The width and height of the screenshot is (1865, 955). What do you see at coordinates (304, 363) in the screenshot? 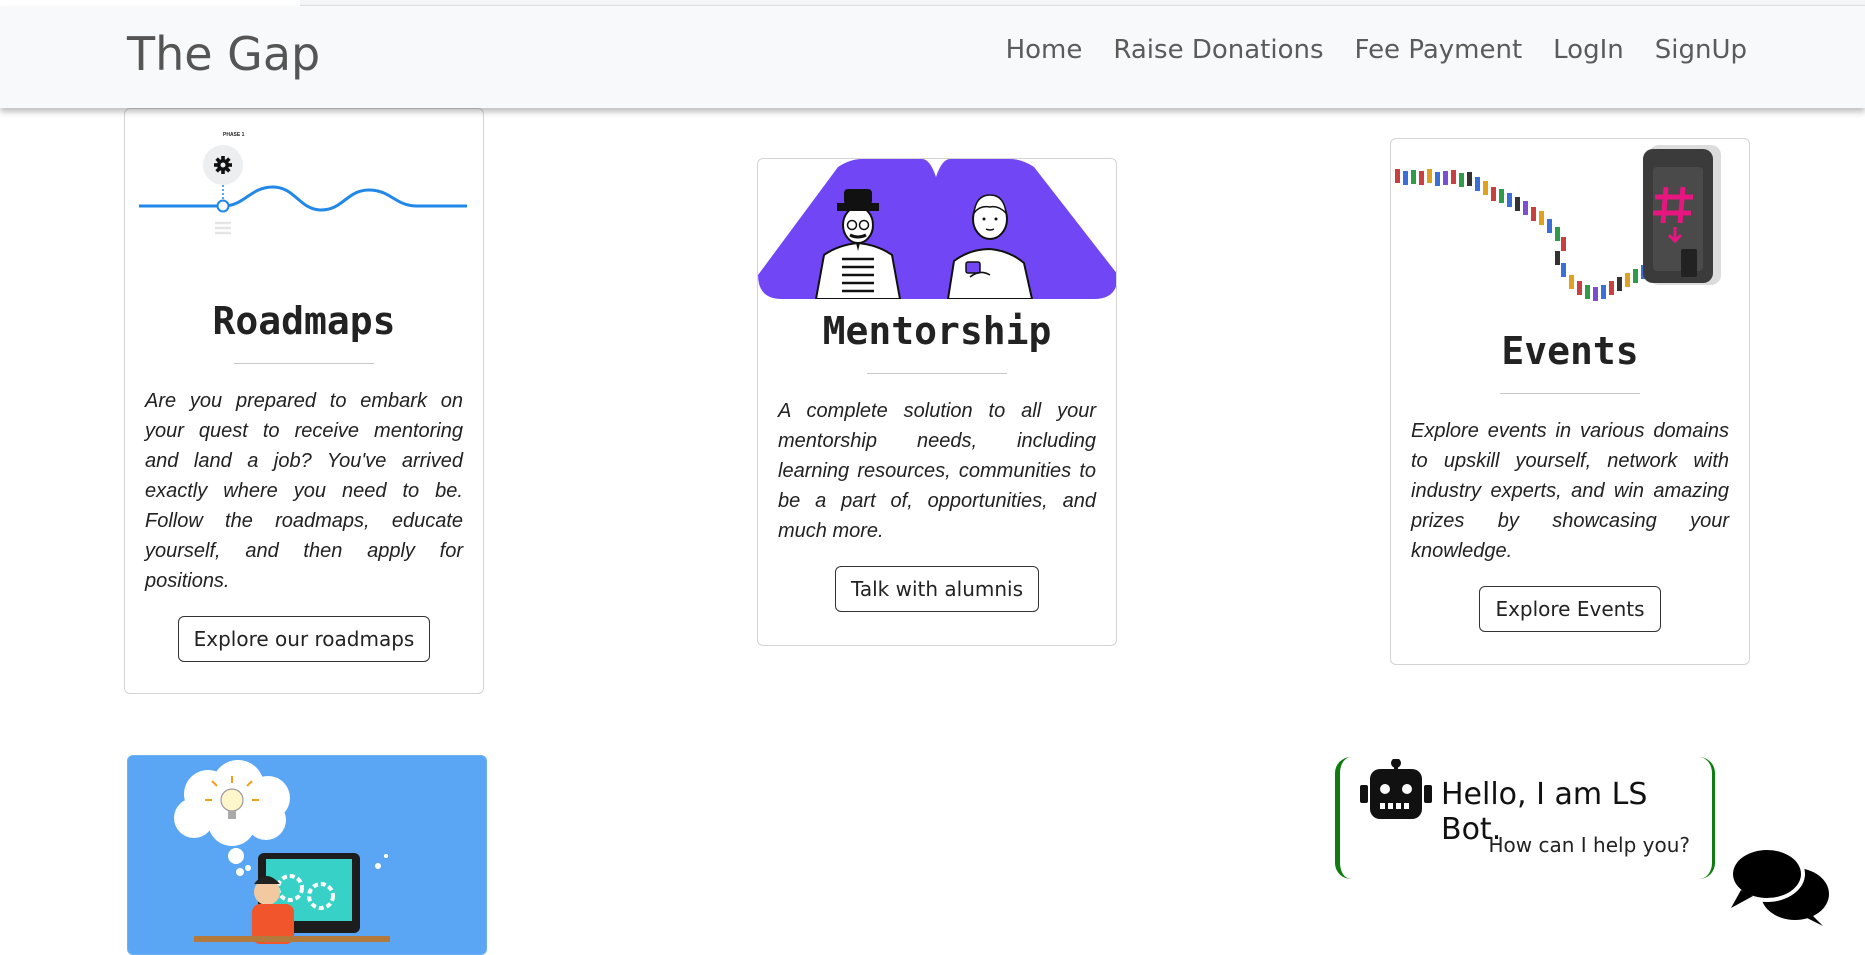
I see `roadmaps-divider` at bounding box center [304, 363].